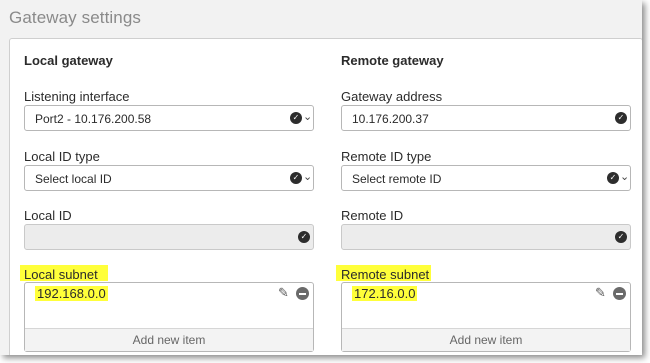 Image resolution: width=650 pixels, height=363 pixels. What do you see at coordinates (169, 118) in the screenshot?
I see `listening-interface-select: Port2 - 10.176.200.58 ✓ ⌄` at bounding box center [169, 118].